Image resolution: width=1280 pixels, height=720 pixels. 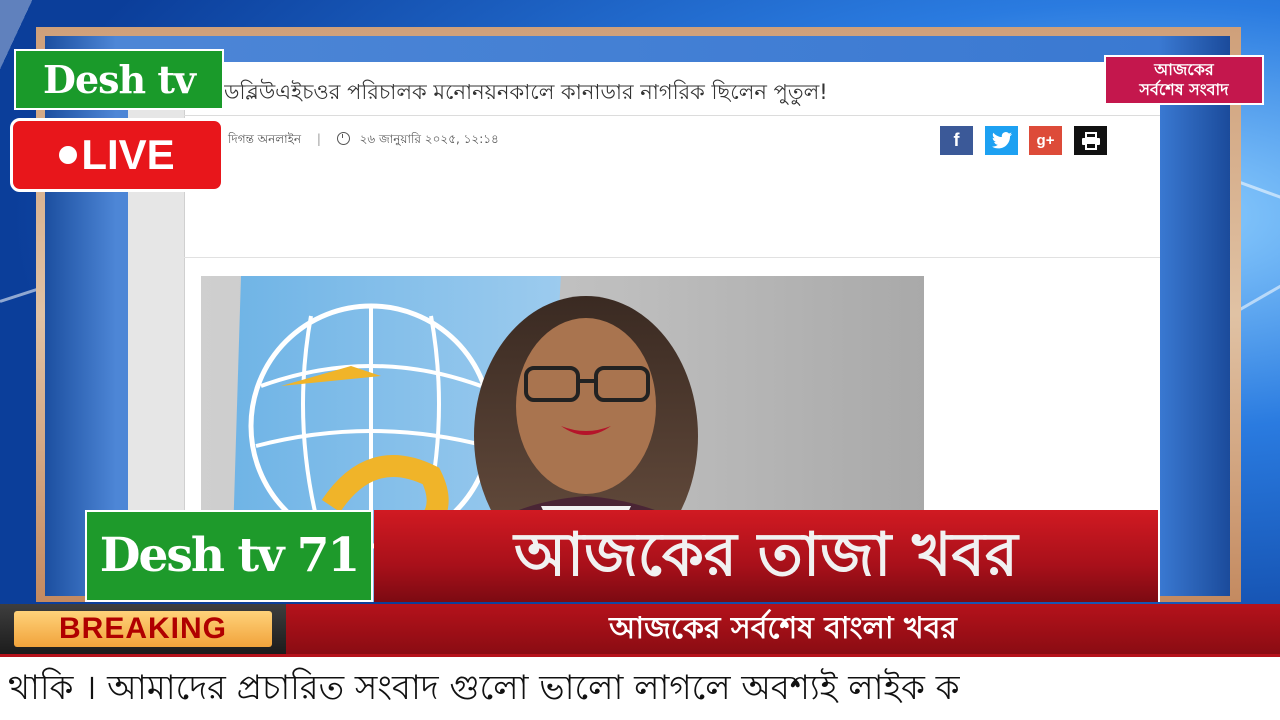 I want to click on corner-logo-line2: সর্বশেষ সংবাদ, so click(x=1184, y=89).